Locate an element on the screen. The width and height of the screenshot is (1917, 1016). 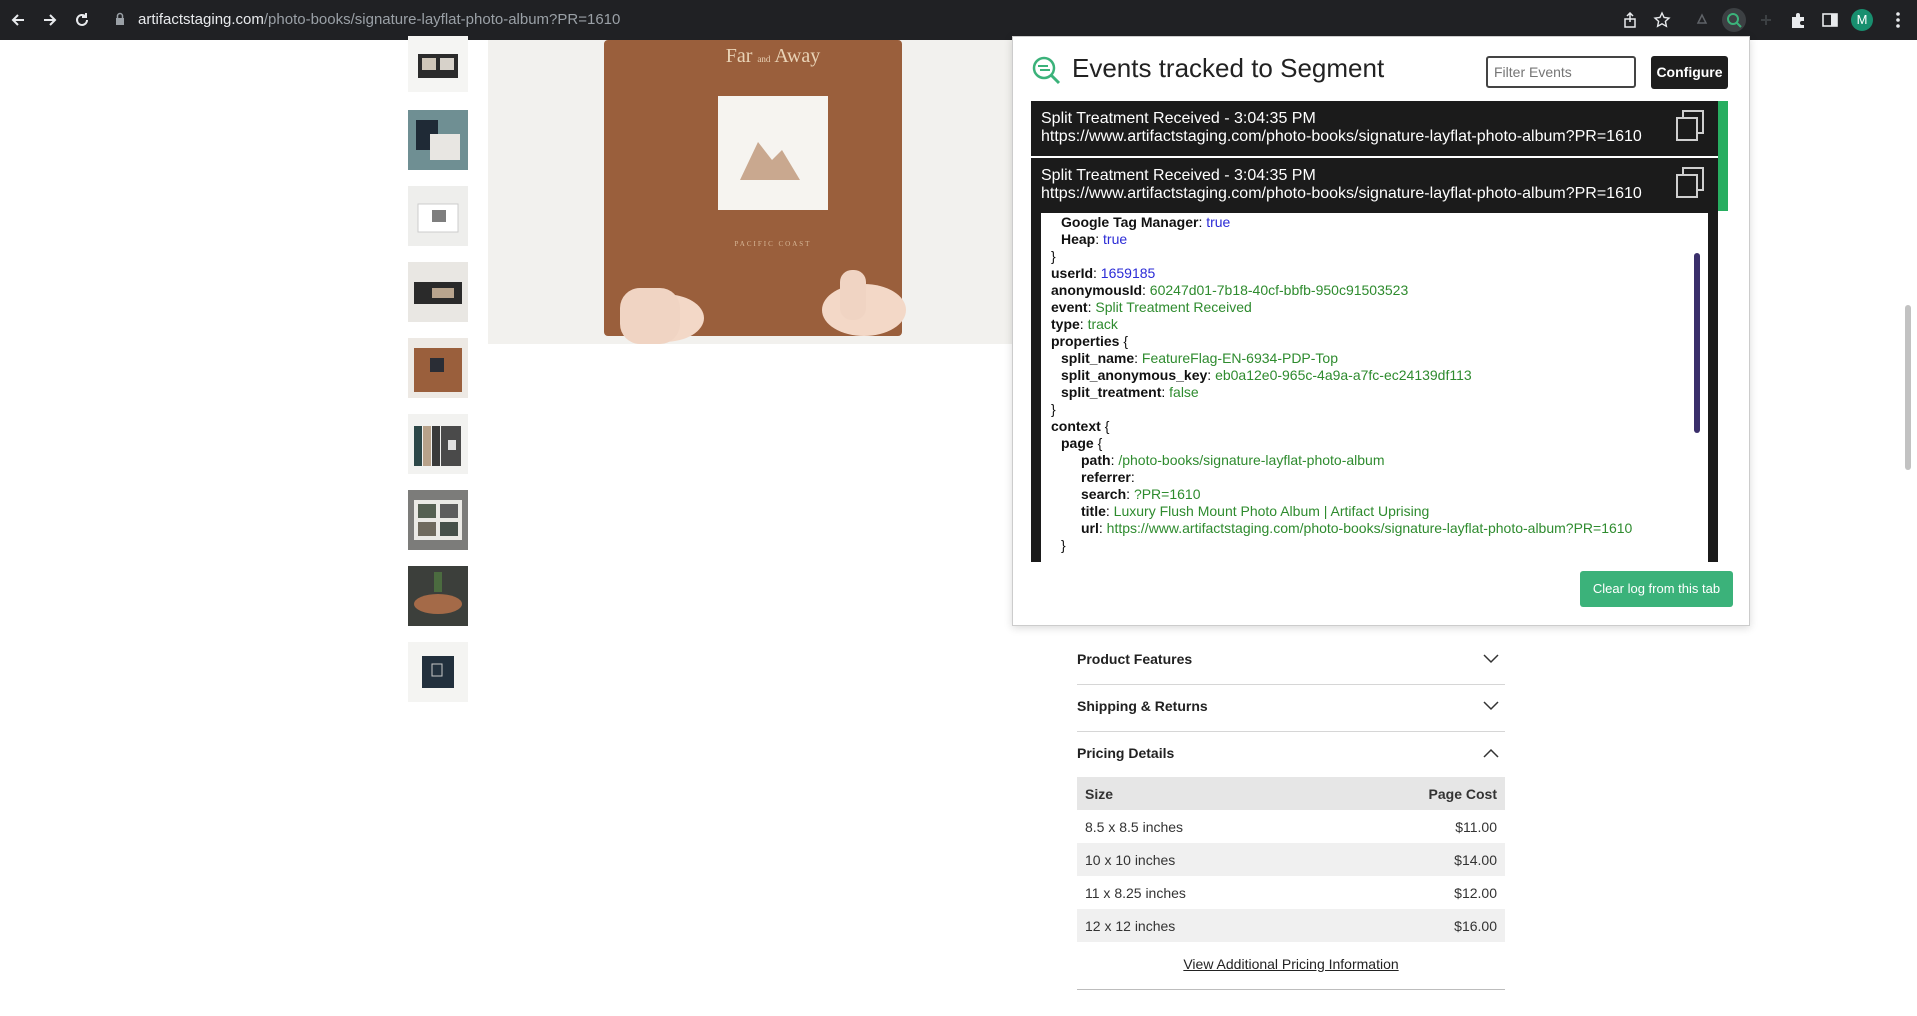
table-row: 8.5 x 8.5 inches $11.00 is located at coordinates (1291, 826).